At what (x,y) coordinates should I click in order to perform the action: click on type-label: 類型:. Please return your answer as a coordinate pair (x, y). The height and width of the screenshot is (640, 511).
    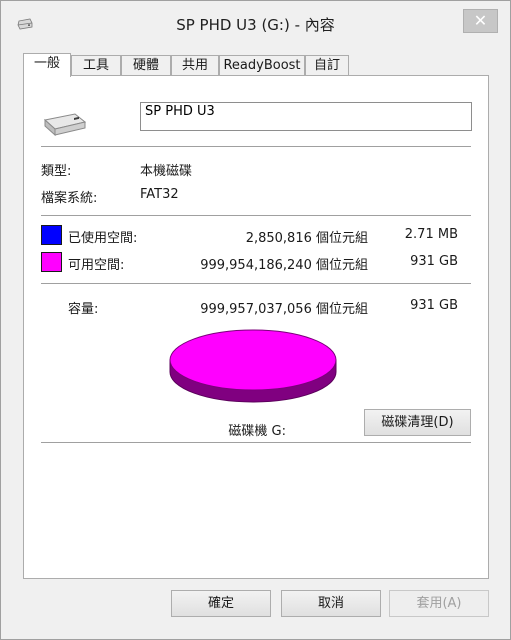
    Looking at the image, I should click on (56, 171).